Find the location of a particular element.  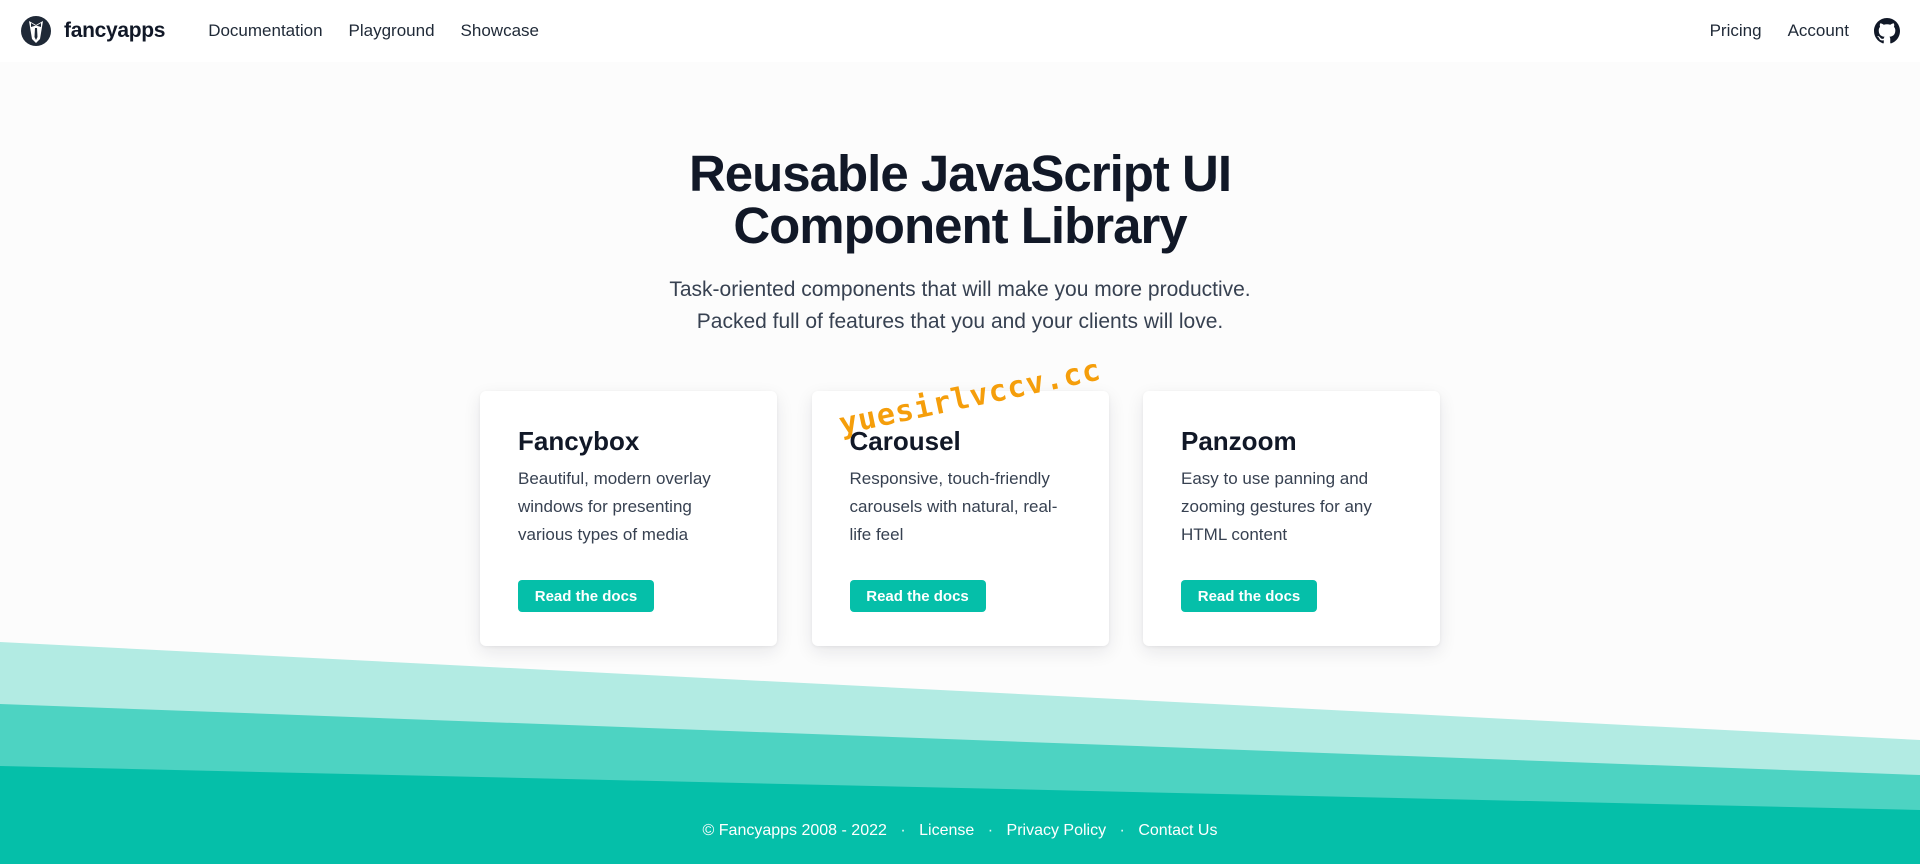

tuxedo-logo-icon is located at coordinates (36, 31).